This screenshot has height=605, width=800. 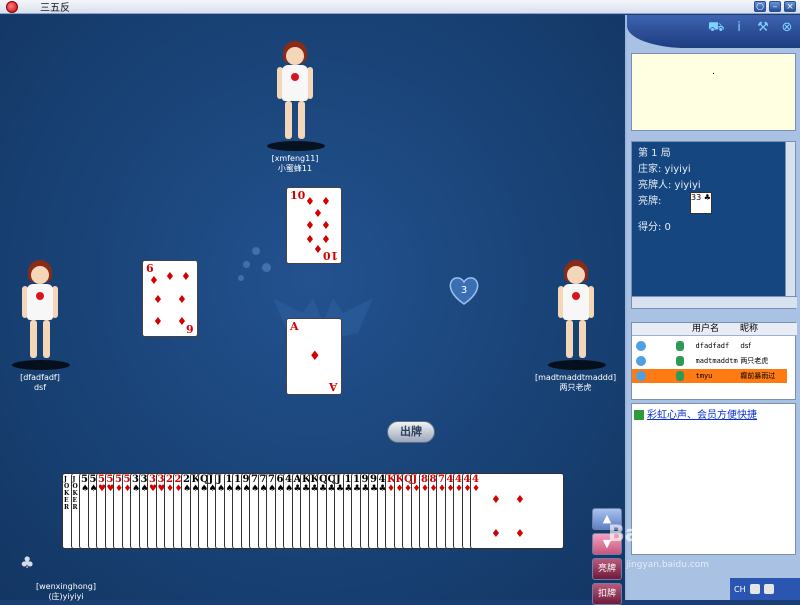 What do you see at coordinates (787, 28) in the screenshot?
I see `close-icon: ⊗` at bounding box center [787, 28].